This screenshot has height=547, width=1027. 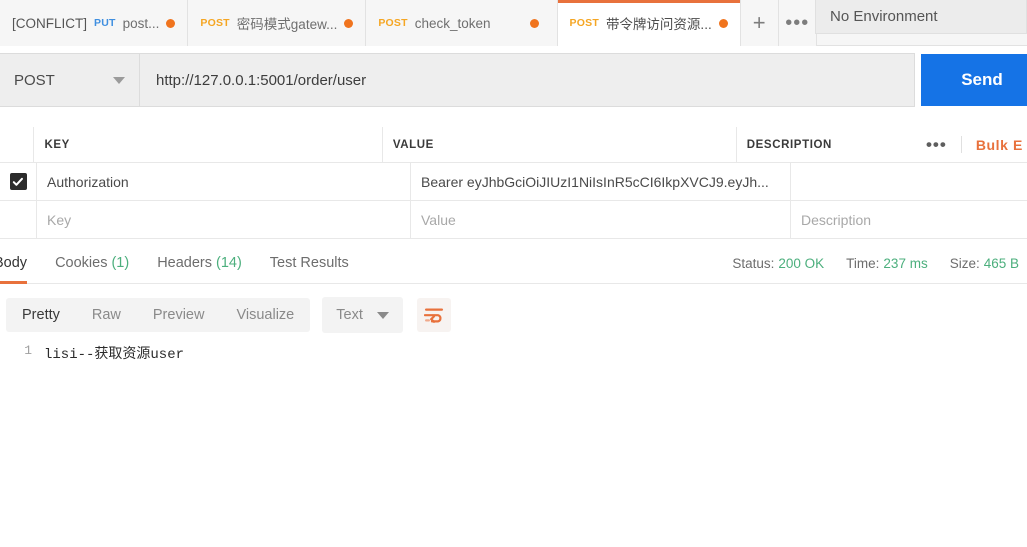 What do you see at coordinates (863, 263) in the screenshot?
I see `time-label: Time:` at bounding box center [863, 263].